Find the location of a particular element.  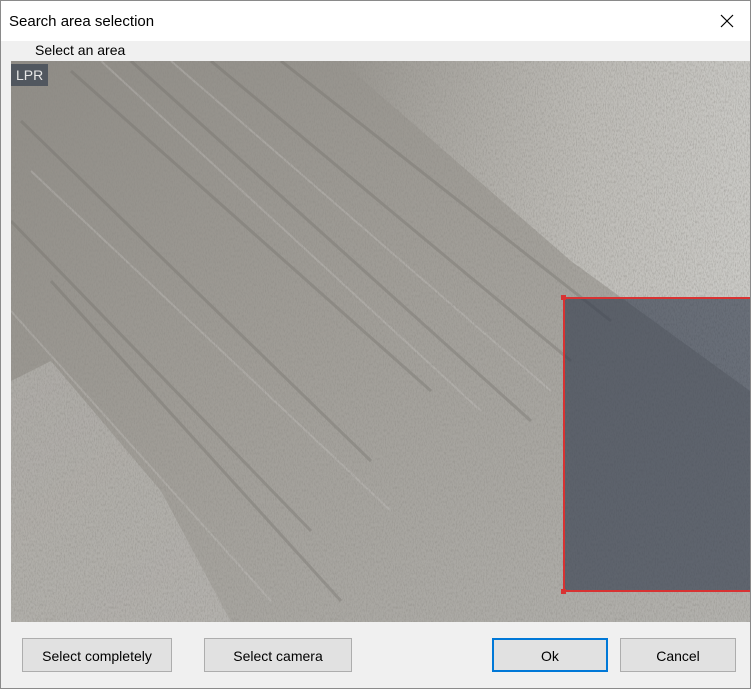

select-completely-button: Select completely is located at coordinates (97, 655).